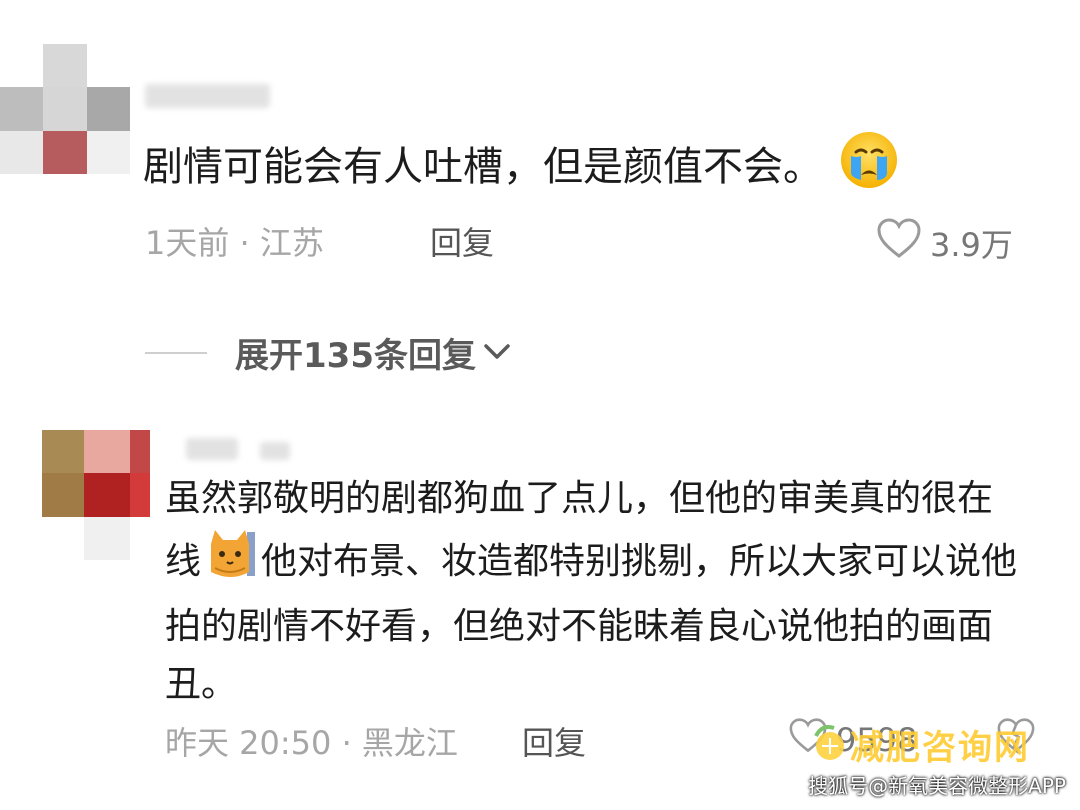  I want to click on chevron-down-icon, so click(497, 353).